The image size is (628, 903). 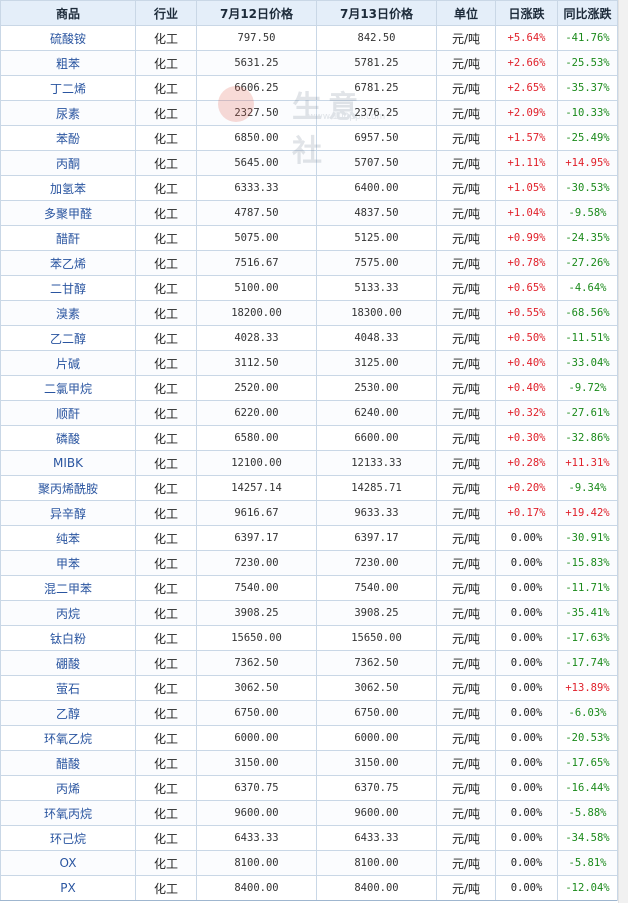 I want to click on product-name-link: 环氧丙烷, so click(x=68, y=813).